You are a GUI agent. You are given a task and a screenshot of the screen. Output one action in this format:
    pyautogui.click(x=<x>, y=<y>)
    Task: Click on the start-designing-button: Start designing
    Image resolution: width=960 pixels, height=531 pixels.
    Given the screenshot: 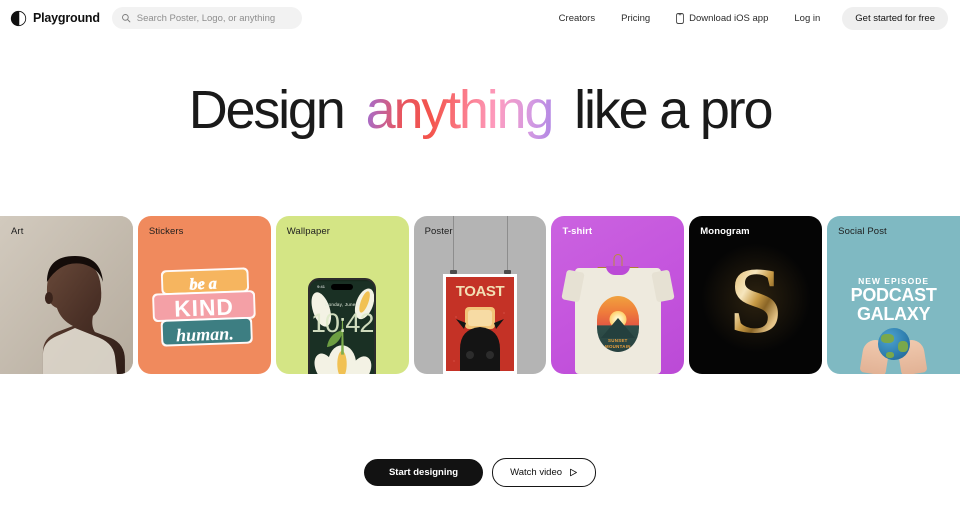 What is the action you would take?
    pyautogui.click(x=423, y=472)
    